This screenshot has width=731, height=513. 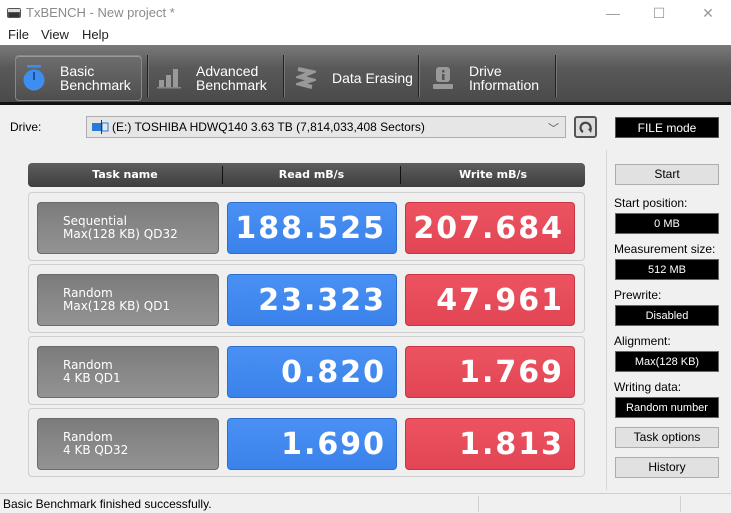 What do you see at coordinates (613, 13) in the screenshot?
I see `minimize-button: —` at bounding box center [613, 13].